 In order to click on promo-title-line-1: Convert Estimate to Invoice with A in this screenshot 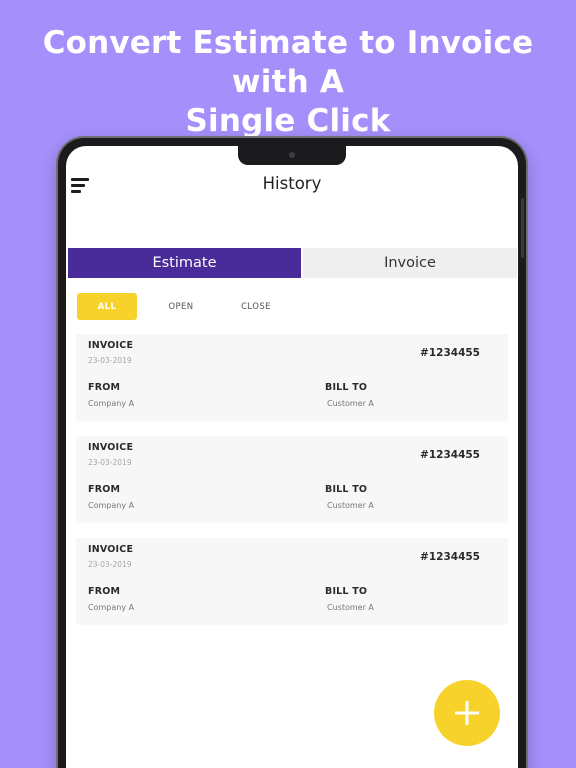, I will do `click(288, 62)`.